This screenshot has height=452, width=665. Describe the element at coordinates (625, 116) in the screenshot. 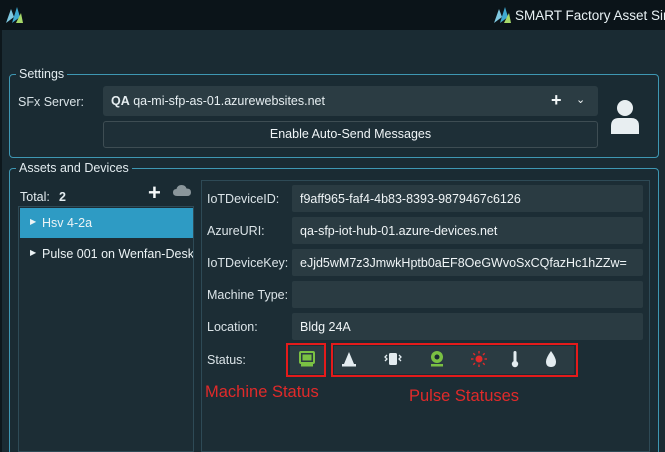

I see `user-avatar-icon` at that location.